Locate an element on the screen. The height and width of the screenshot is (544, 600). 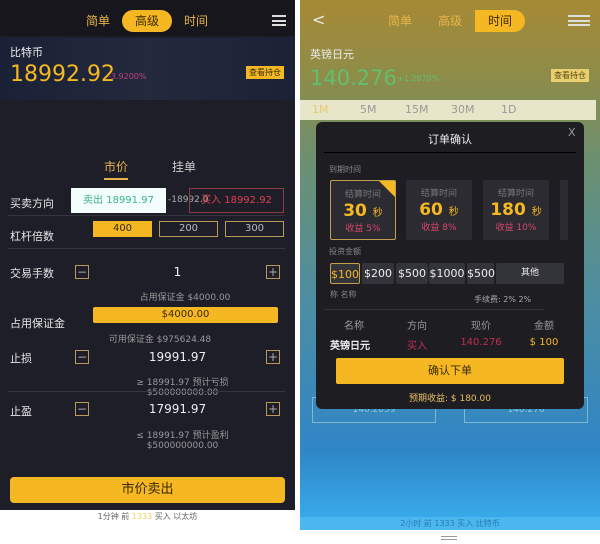
card-seconds: 180 is located at coordinates (508, 210).